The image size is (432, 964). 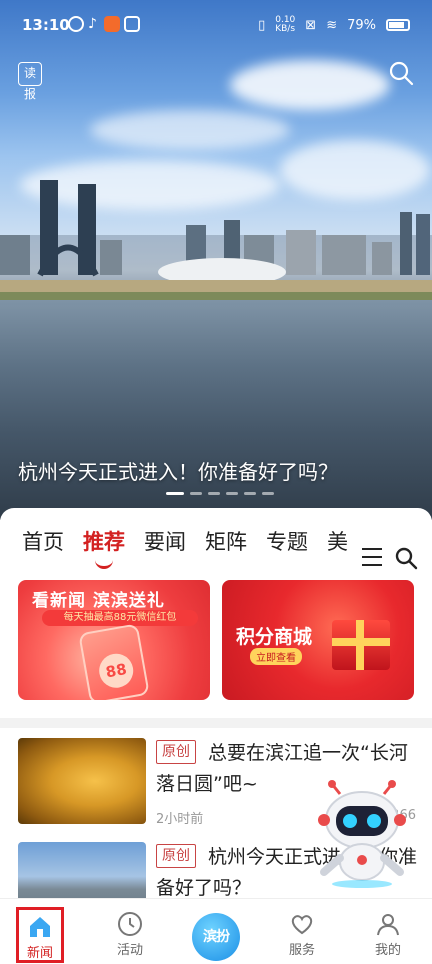 I want to click on user-icon, so click(x=388, y=925).